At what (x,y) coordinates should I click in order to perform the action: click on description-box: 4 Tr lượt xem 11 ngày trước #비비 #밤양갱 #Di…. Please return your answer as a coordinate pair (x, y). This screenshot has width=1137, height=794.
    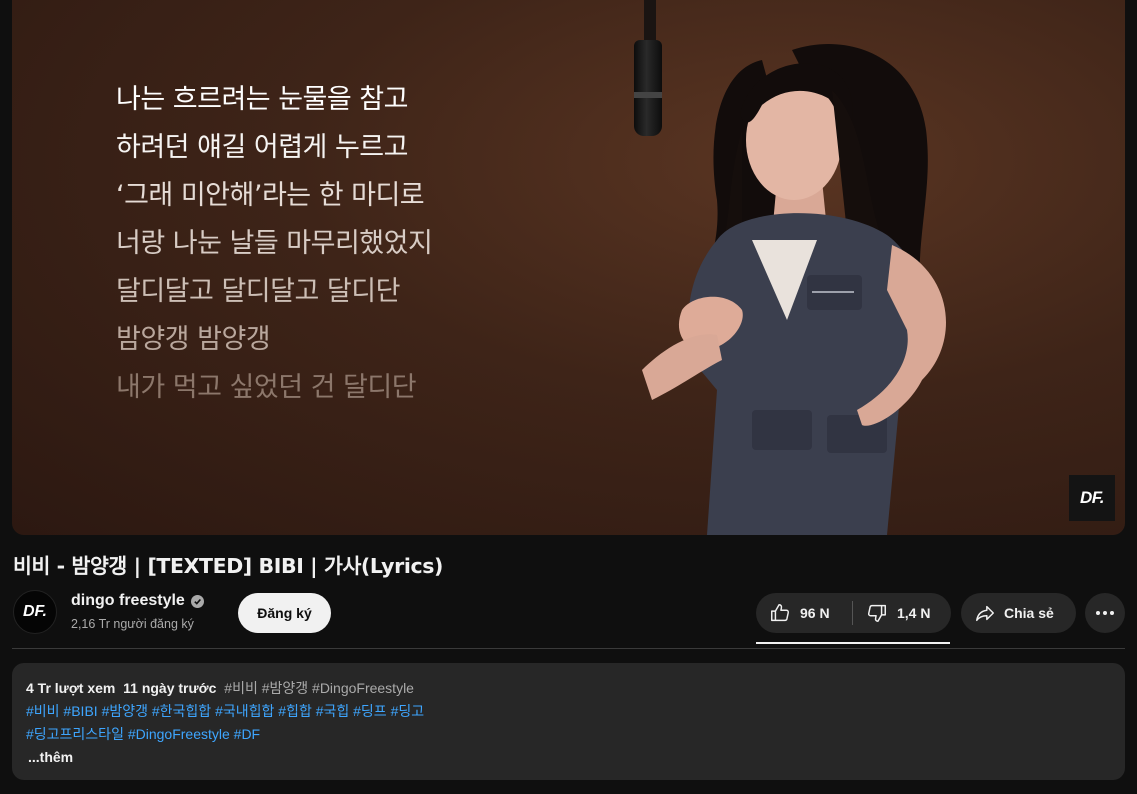
    Looking at the image, I should click on (568, 721).